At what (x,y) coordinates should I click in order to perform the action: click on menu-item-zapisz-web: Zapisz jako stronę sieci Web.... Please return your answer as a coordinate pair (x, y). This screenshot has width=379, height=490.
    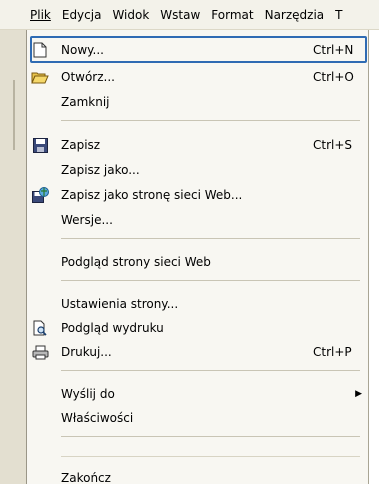
    Looking at the image, I should click on (197, 195).